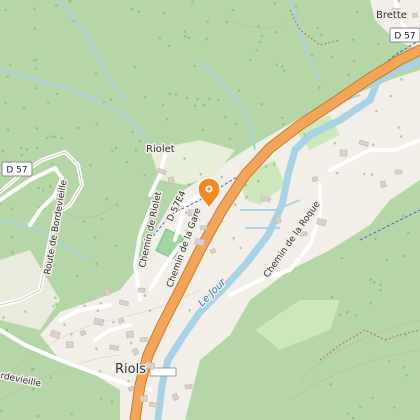 This screenshot has height=420, width=420. Describe the element at coordinates (130, 369) in the screenshot. I see `place-label-riols: Riols` at that location.